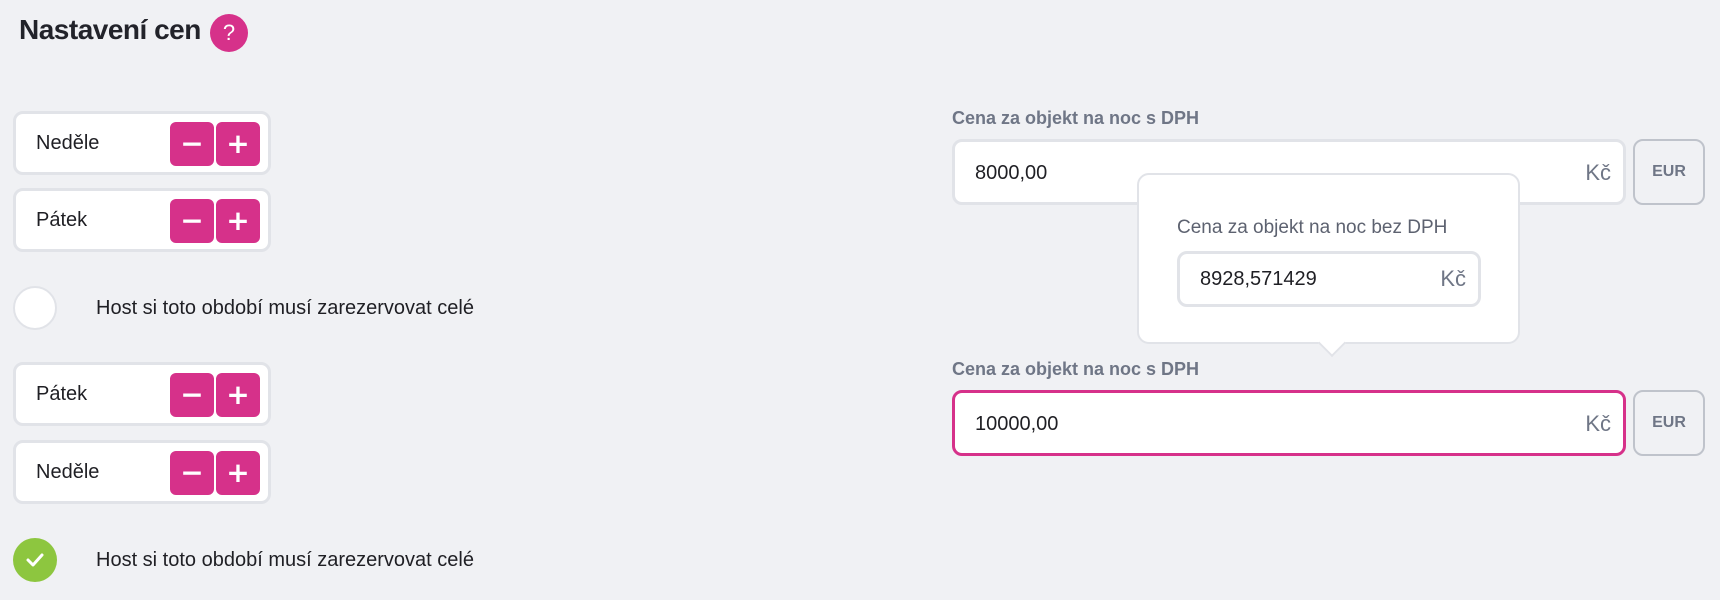 This screenshot has height=600, width=1720. I want to click on help-icon: ?, so click(229, 33).